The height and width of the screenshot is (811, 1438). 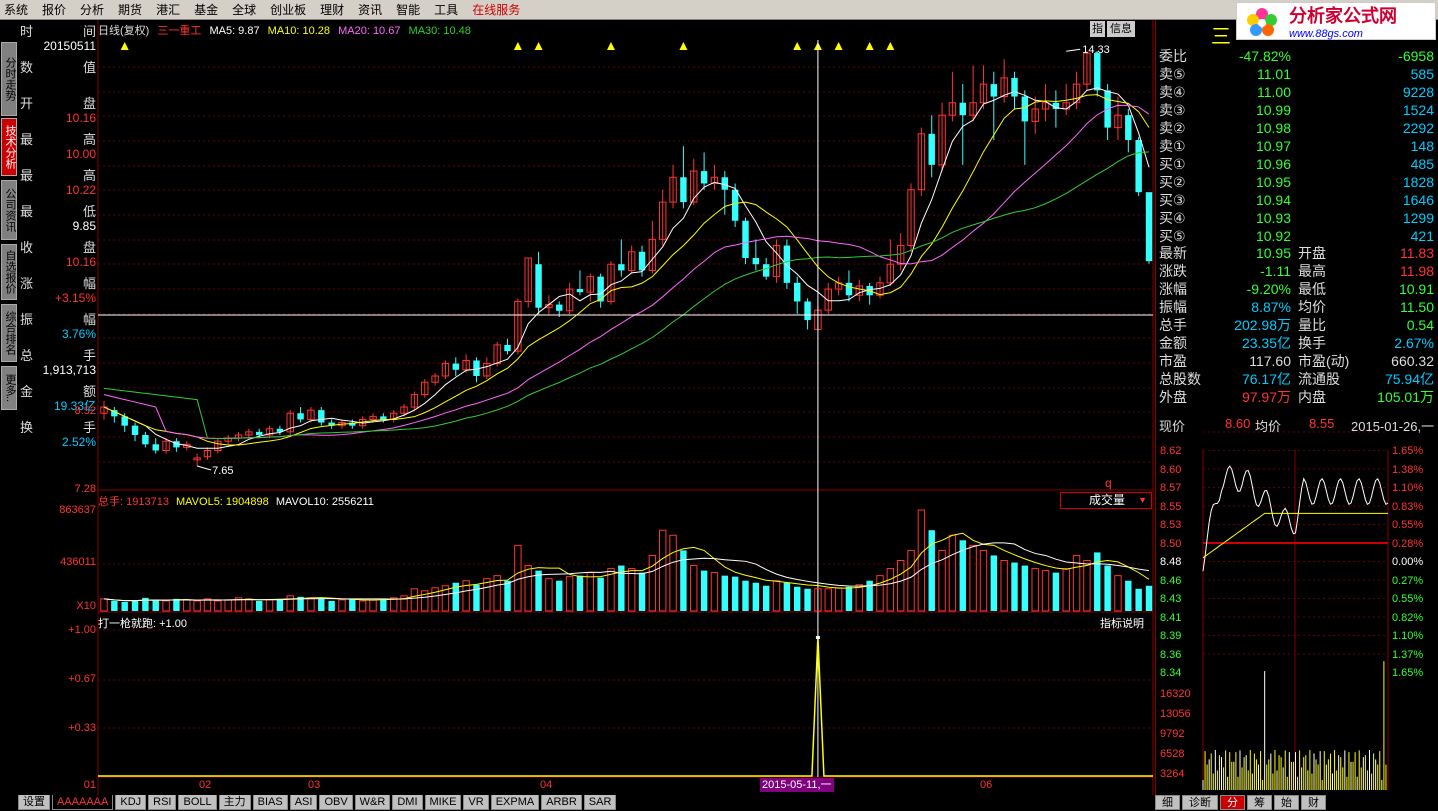 I want to click on mini-header-c: 均价, so click(x=1268, y=426).